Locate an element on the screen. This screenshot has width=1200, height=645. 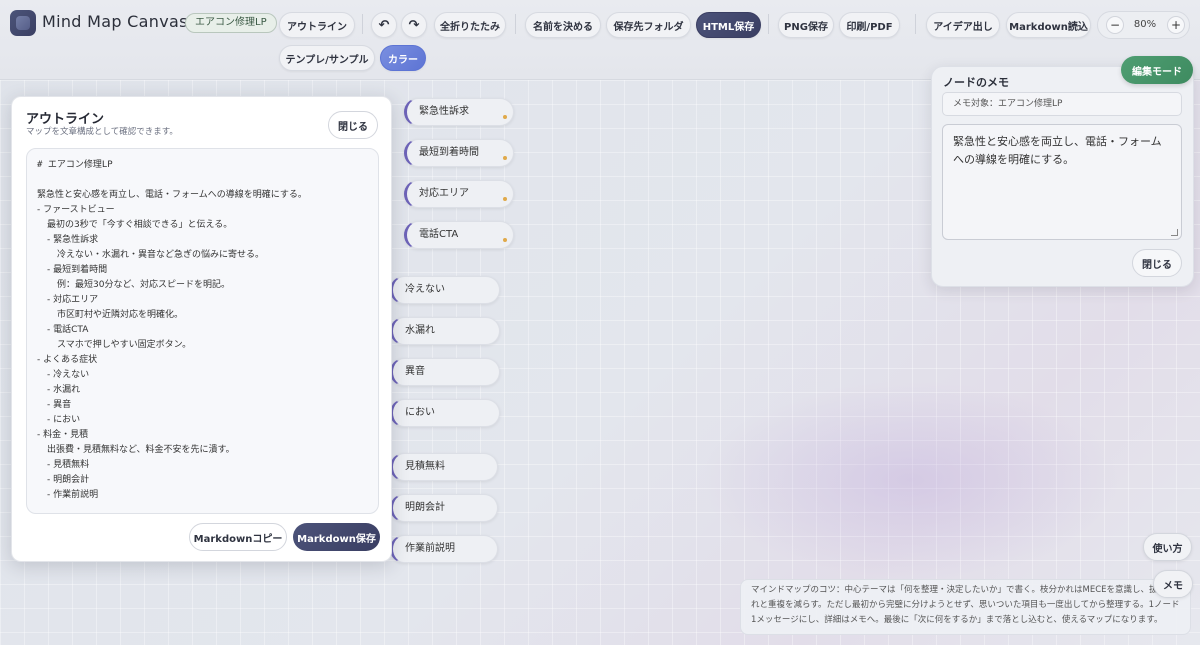
zoom-in-button: + is located at coordinates (1176, 25).